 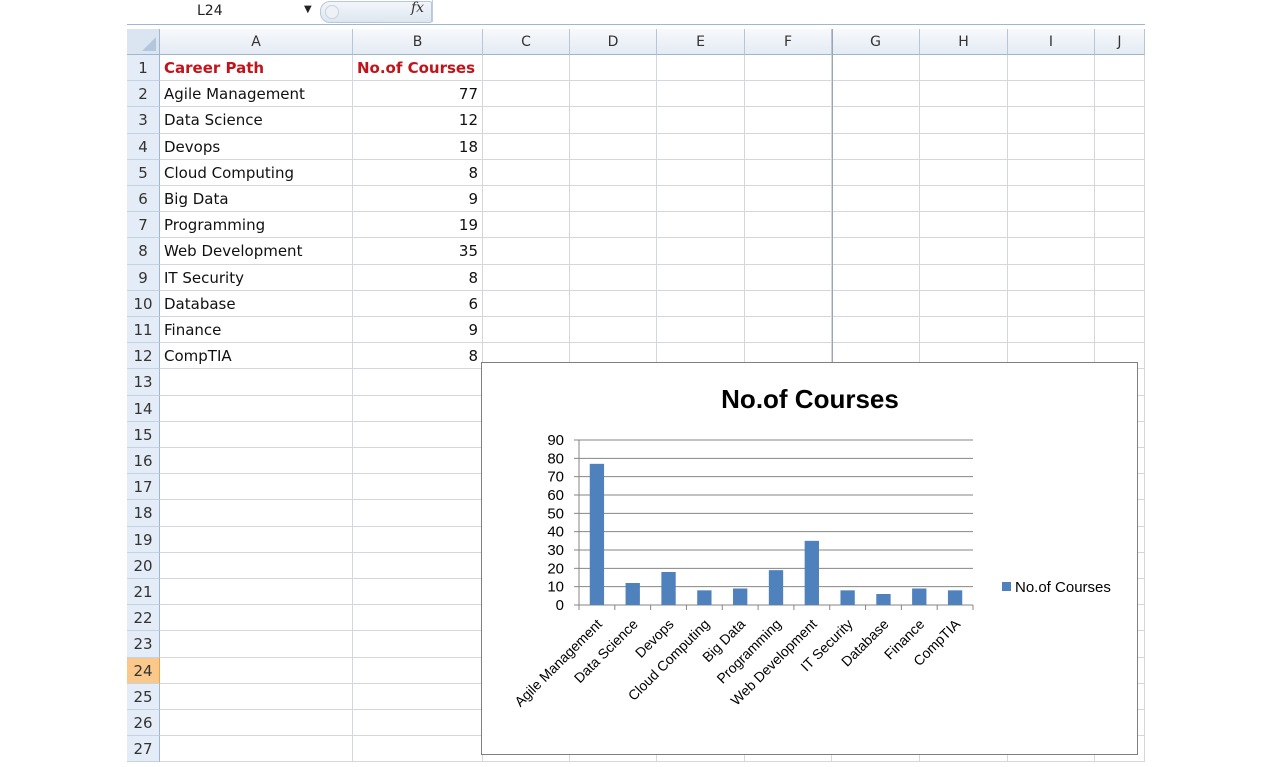 What do you see at coordinates (1051, 303) in the screenshot?
I see `cell-i10` at bounding box center [1051, 303].